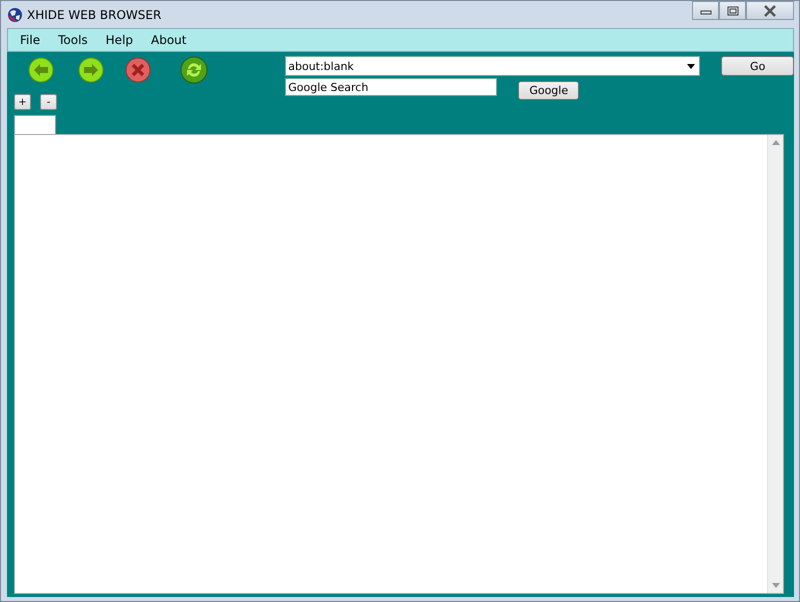  I want to click on minimize-button, so click(705, 10).